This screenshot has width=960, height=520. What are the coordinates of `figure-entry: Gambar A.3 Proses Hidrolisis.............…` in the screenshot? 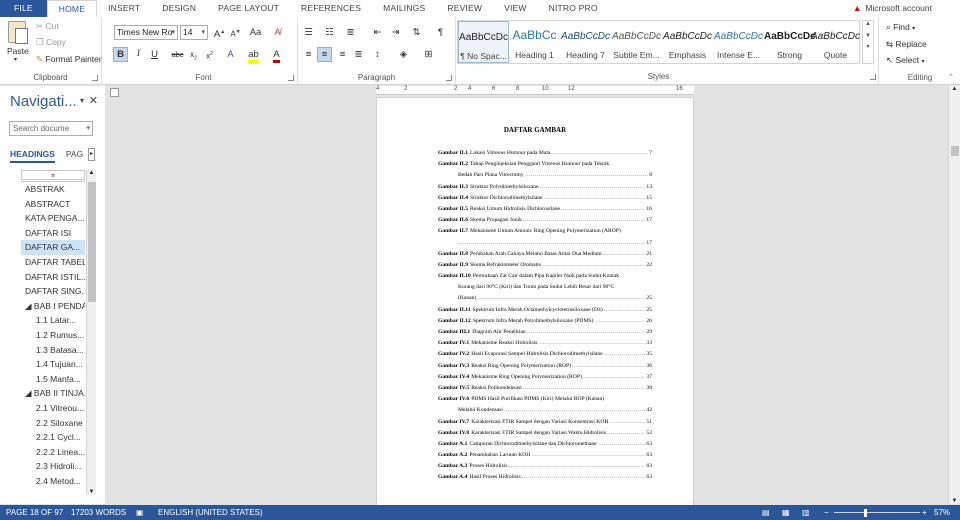 It's located at (545, 466).